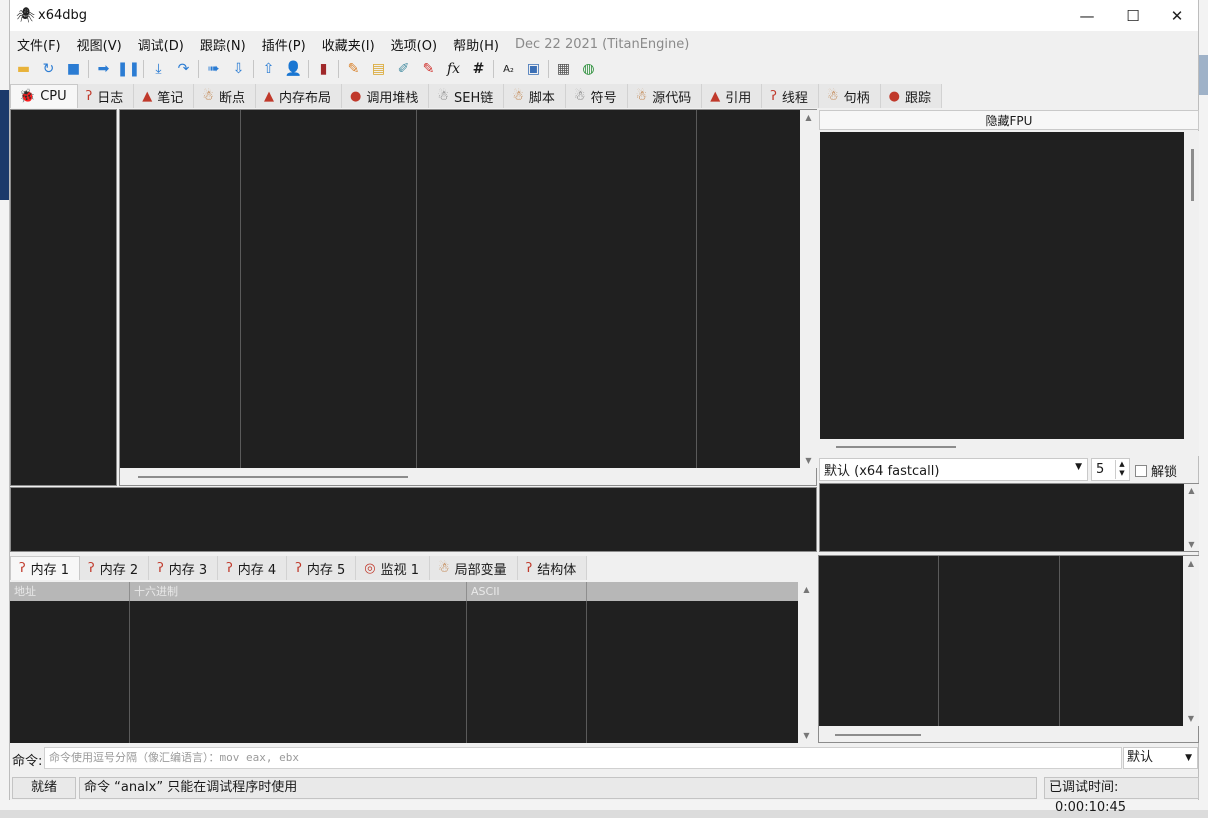 Image resolution: width=1208 pixels, height=818 pixels. Describe the element at coordinates (413, 519) in the screenshot. I see `info-panel` at that location.